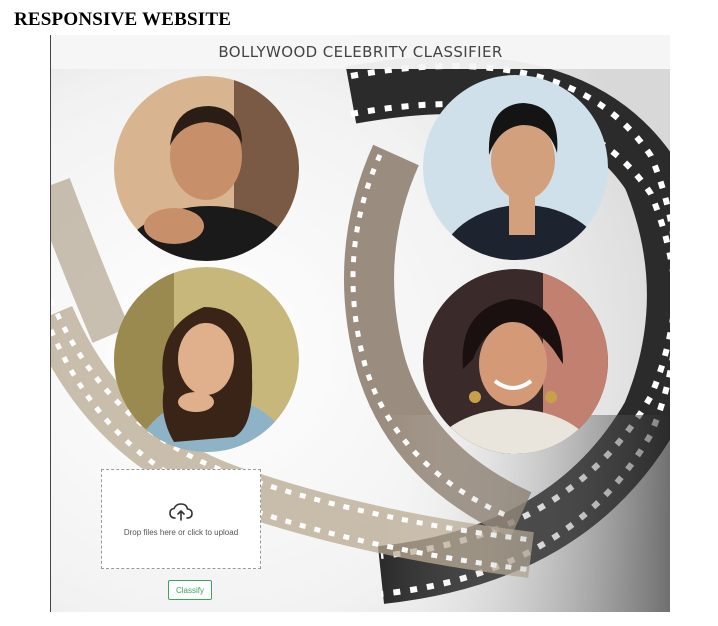  What do you see at coordinates (190, 590) in the screenshot?
I see `classify-button: Classify` at bounding box center [190, 590].